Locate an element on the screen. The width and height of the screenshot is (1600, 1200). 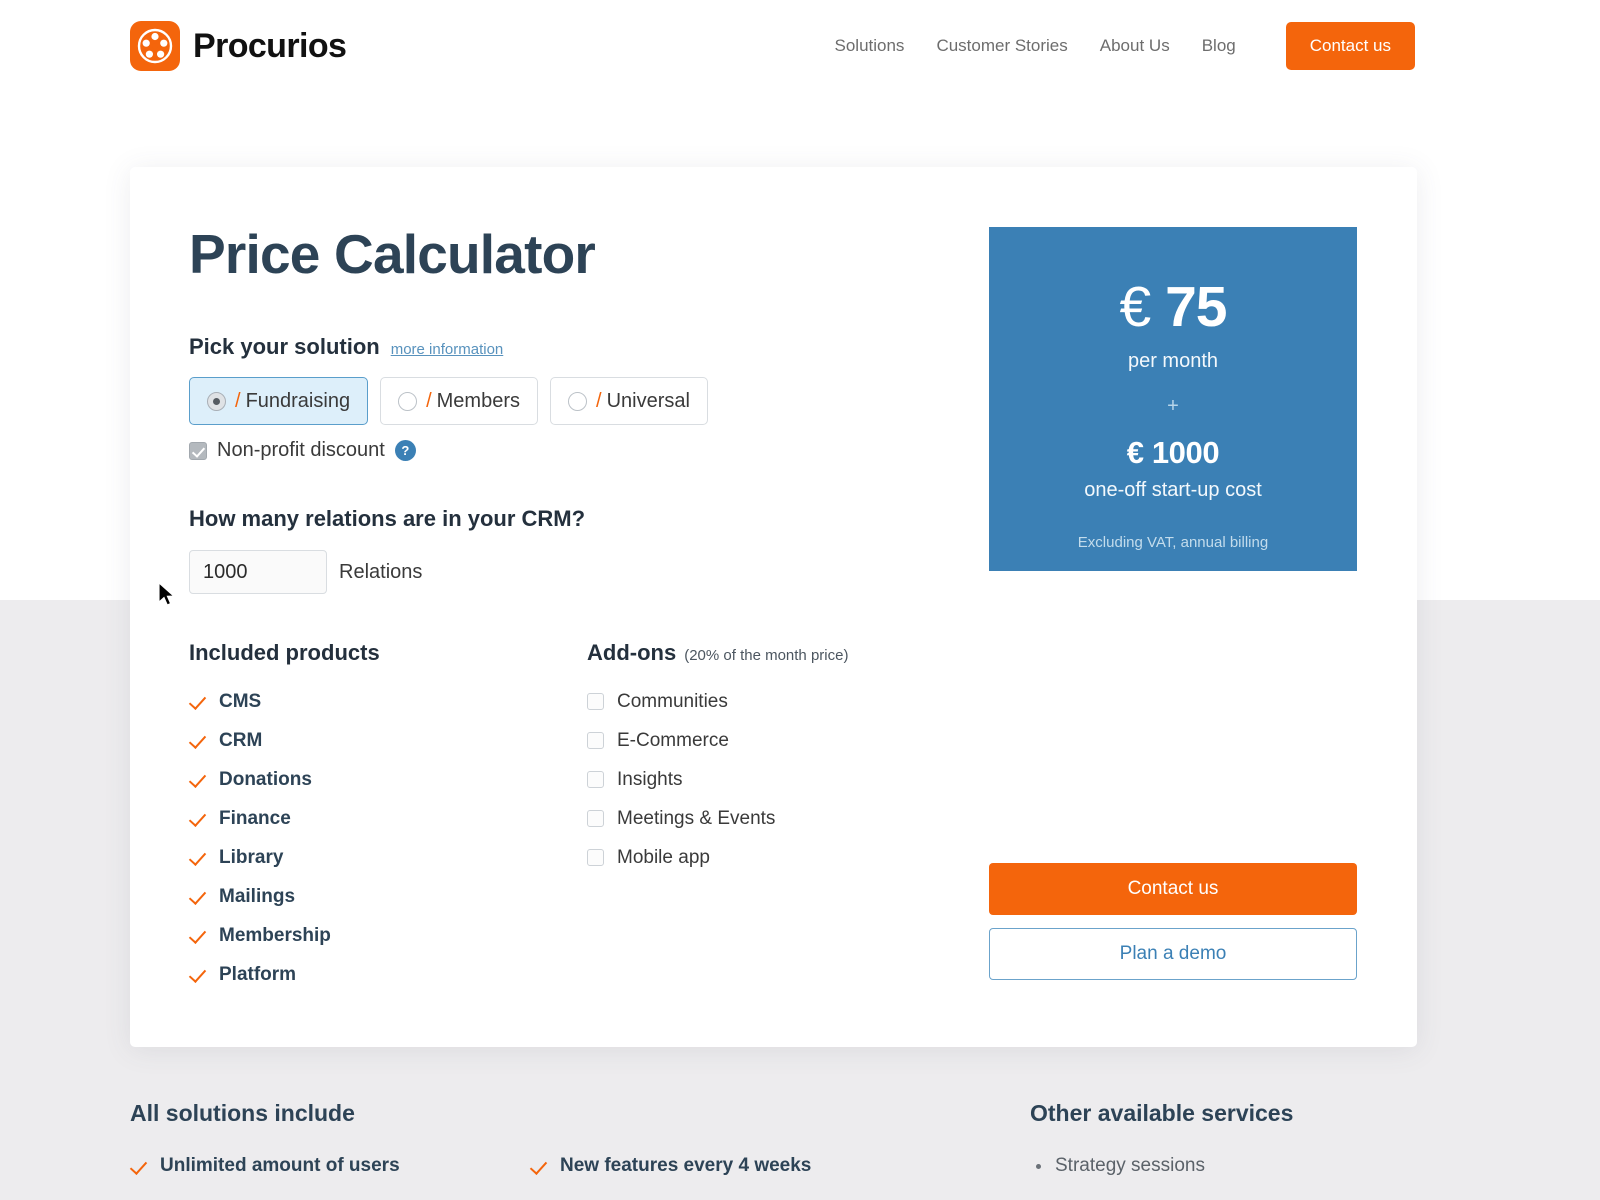
checkbox-icon-communities is located at coordinates (595, 701).